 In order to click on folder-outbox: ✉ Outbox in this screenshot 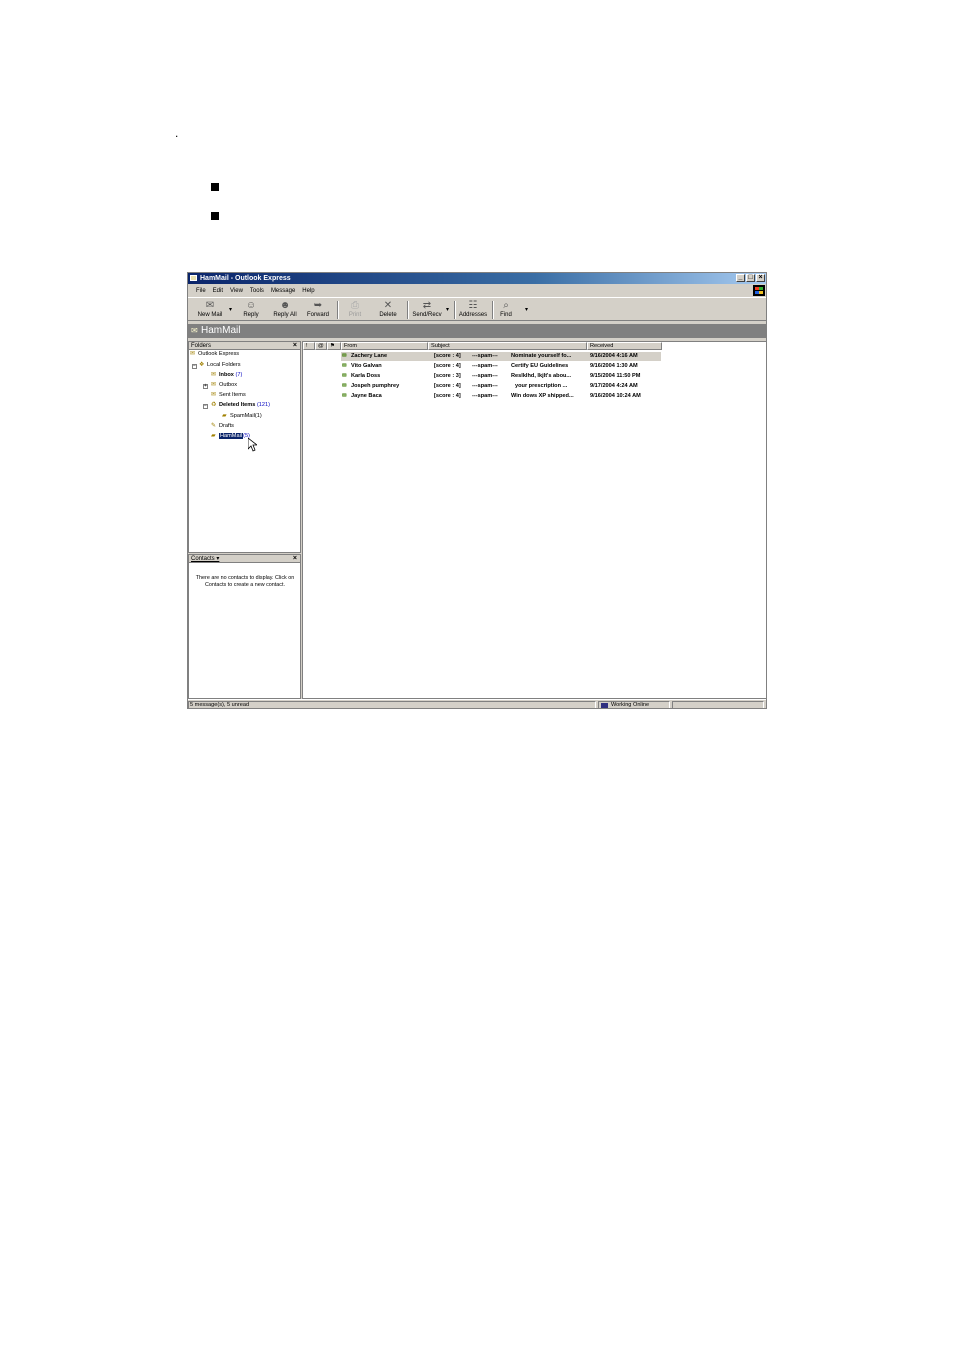, I will do `click(224, 385)`.